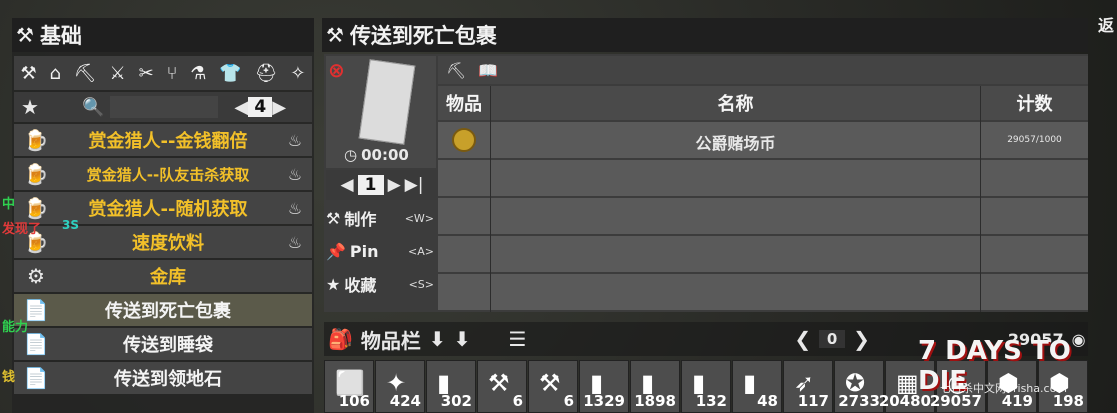  Describe the element at coordinates (279, 107) in the screenshot. I see `page-next-button: ▶` at that location.